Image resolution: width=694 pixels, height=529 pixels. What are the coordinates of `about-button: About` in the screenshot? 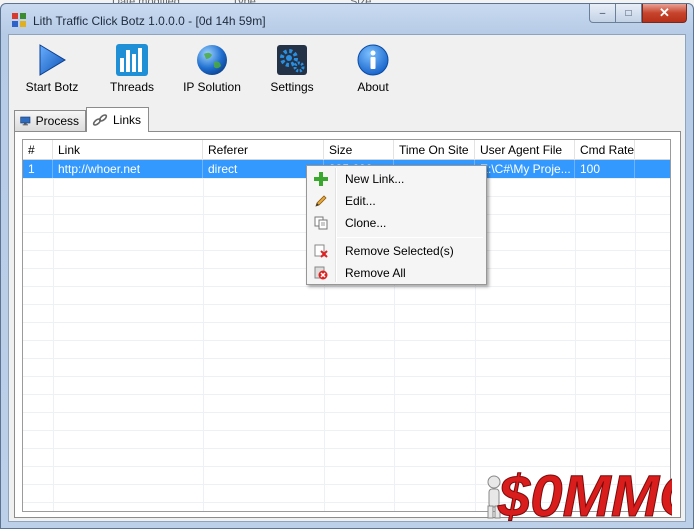 It's located at (373, 68).